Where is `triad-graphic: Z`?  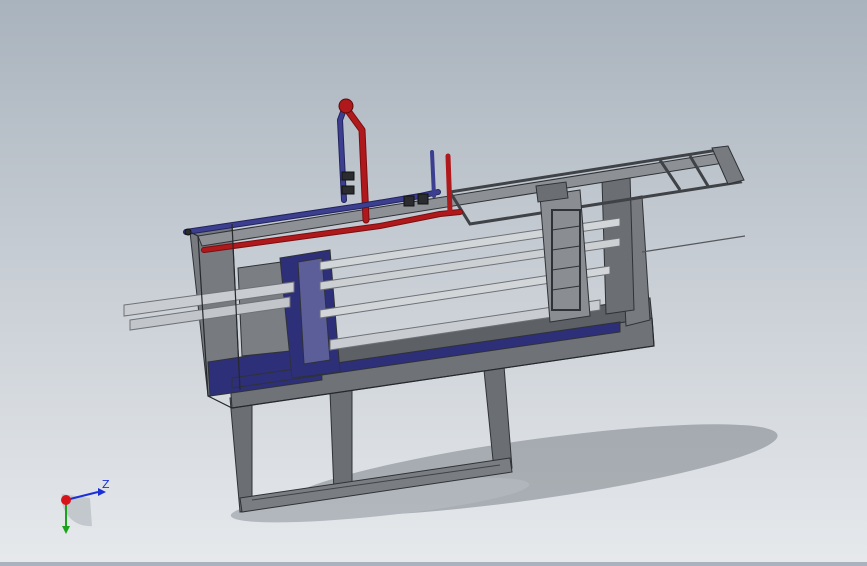 triad-graphic: Z is located at coordinates (85, 506).